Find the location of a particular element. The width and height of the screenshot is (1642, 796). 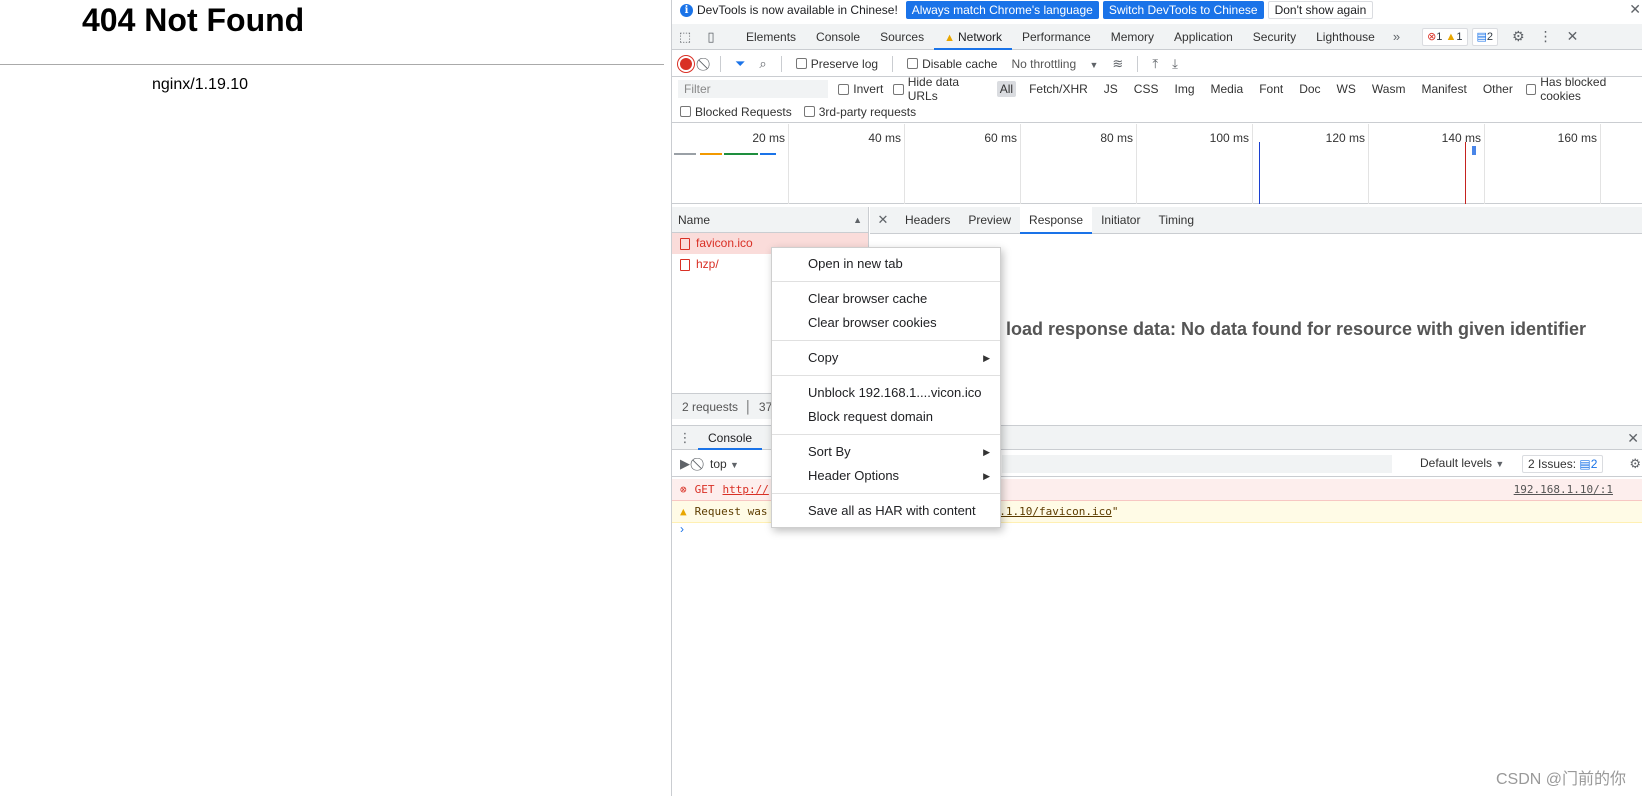

drawer-menu-icon: ⋮ is located at coordinates (685, 438).